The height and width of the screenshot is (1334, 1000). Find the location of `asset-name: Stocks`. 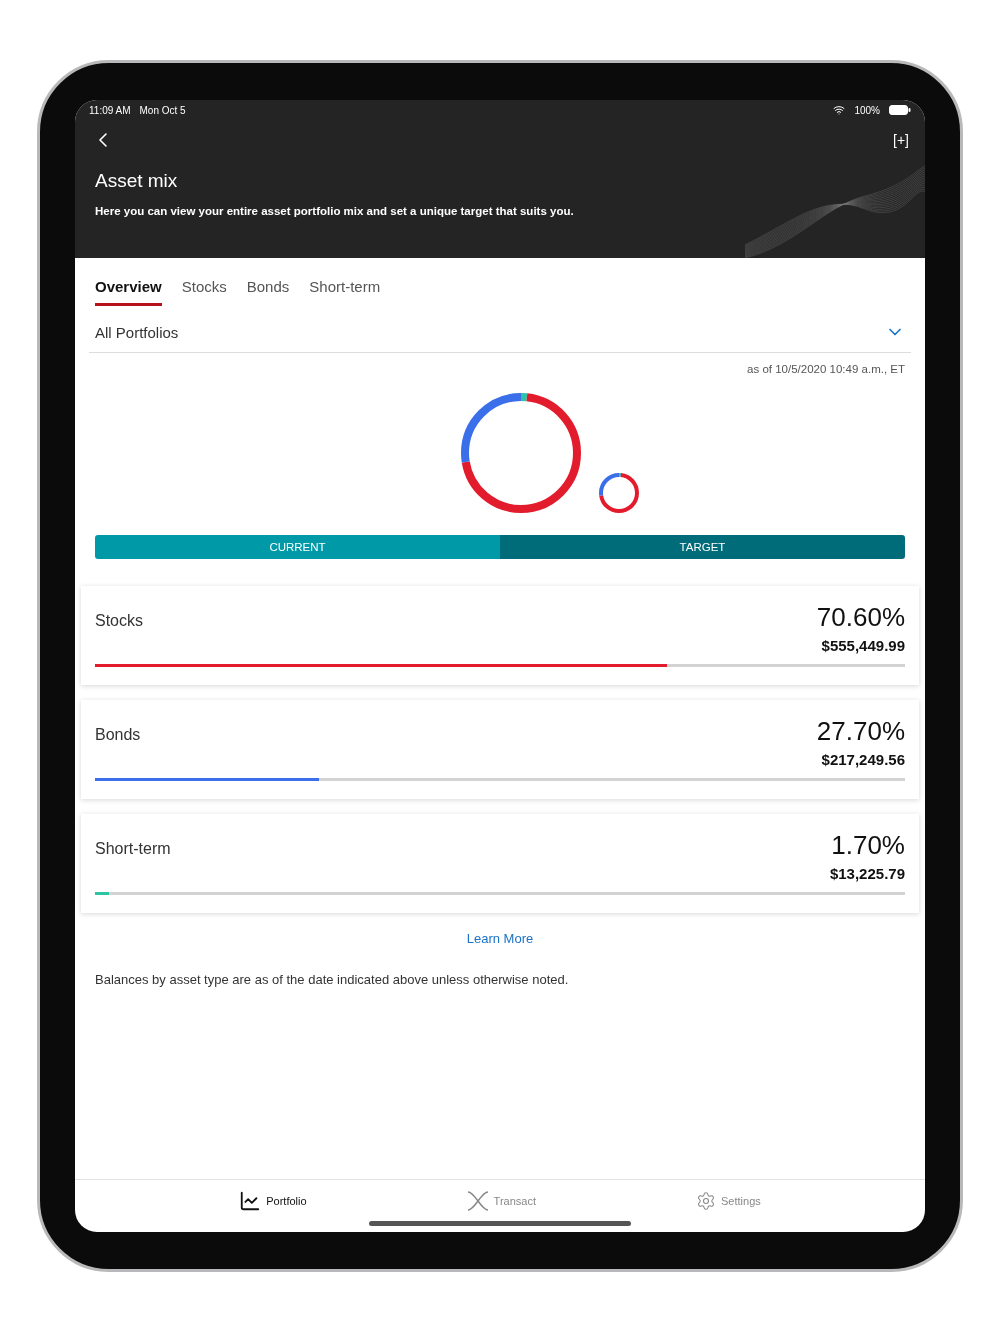

asset-name: Stocks is located at coordinates (119, 621).